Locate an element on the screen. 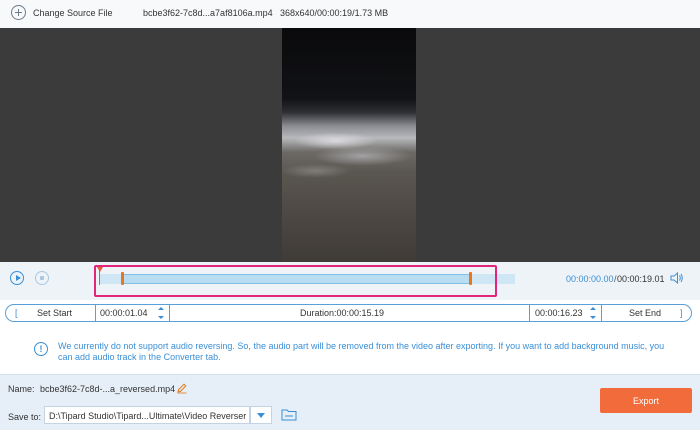 The image size is (700, 430). open-folder-icon is located at coordinates (289, 414).